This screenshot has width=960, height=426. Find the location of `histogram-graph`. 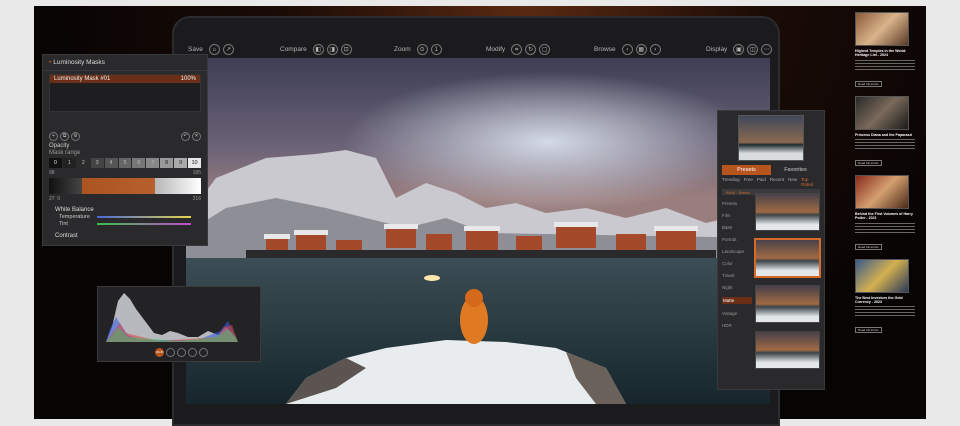

histogram-graph is located at coordinates (172, 317).